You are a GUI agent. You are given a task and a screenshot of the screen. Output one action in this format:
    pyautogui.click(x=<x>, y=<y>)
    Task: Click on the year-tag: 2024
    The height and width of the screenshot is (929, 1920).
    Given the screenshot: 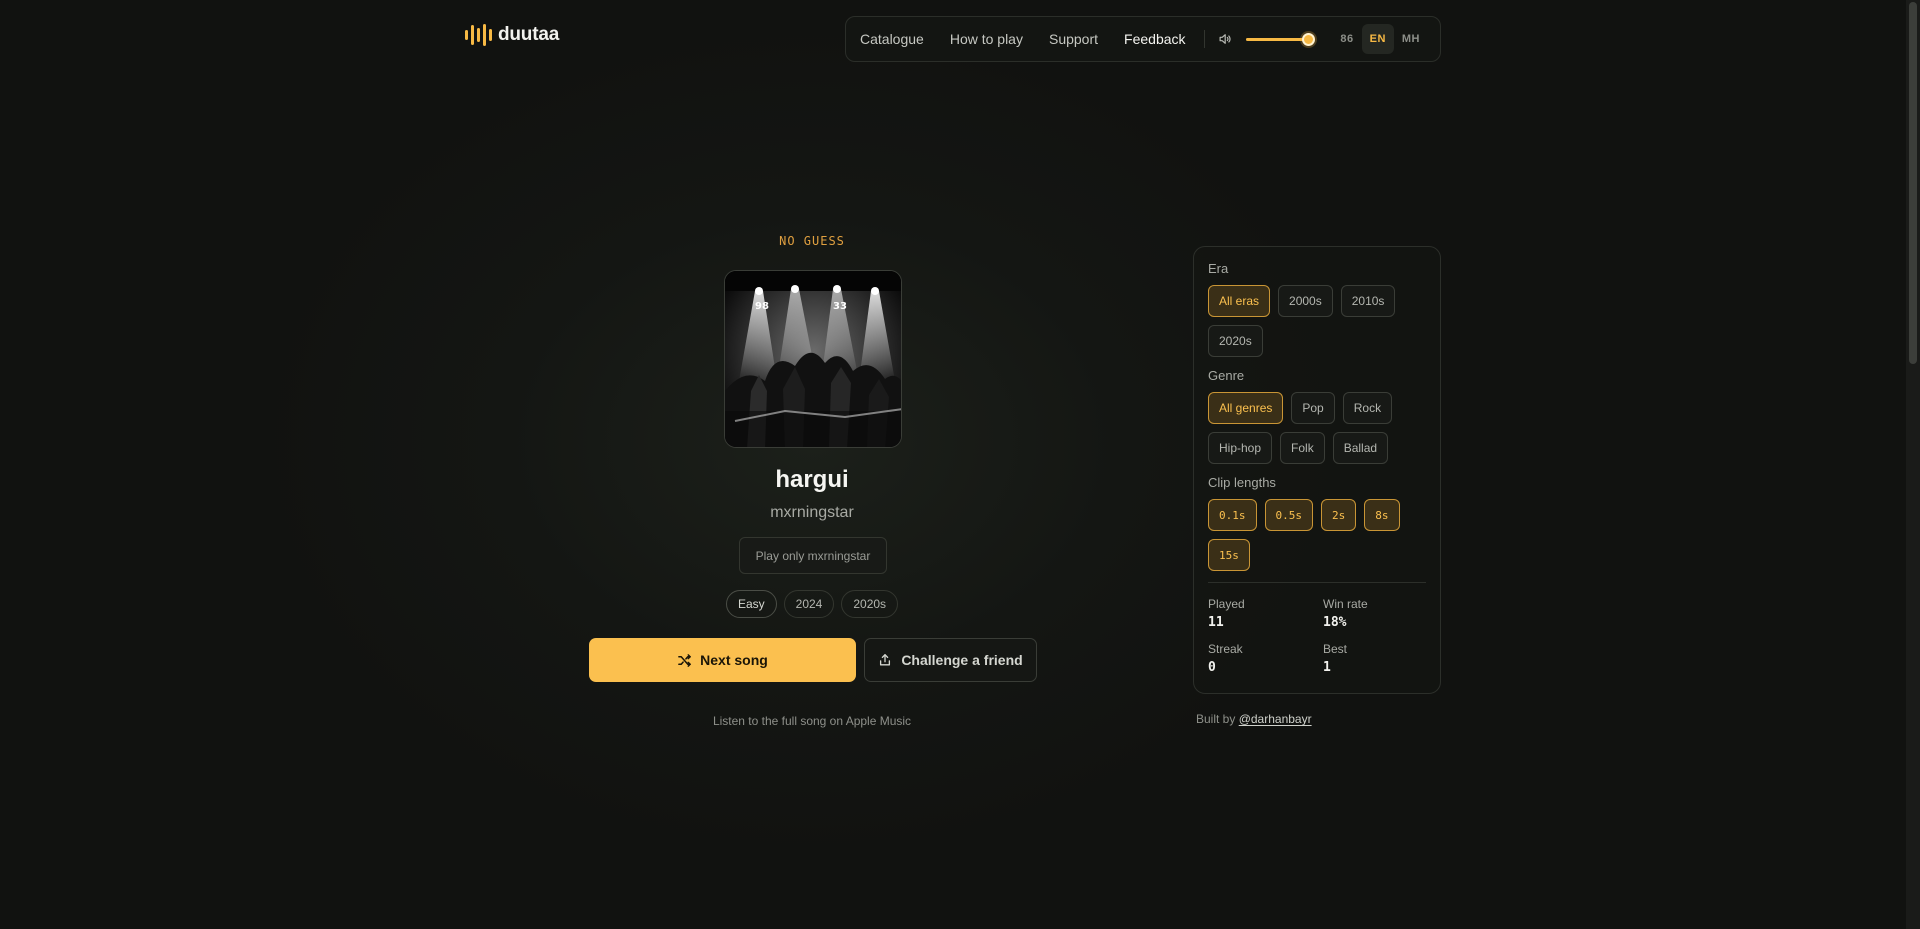 What is the action you would take?
    pyautogui.click(x=809, y=604)
    